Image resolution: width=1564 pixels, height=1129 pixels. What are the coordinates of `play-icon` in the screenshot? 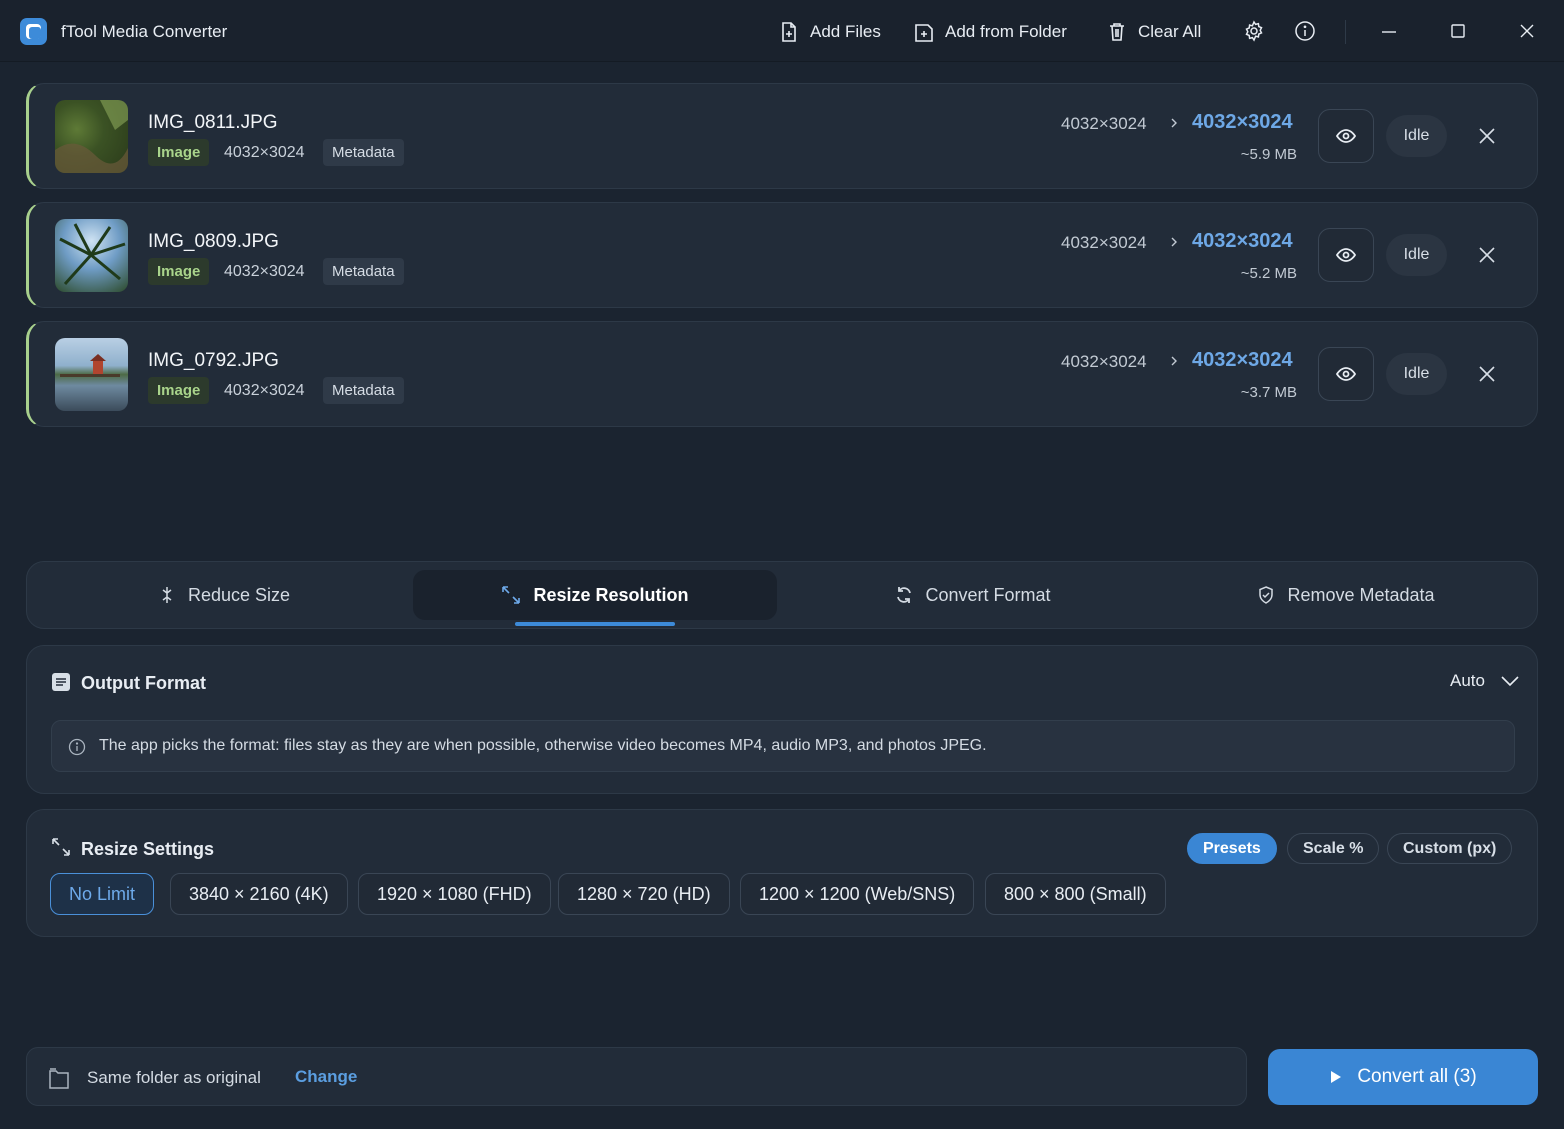 It's located at (1336, 1077).